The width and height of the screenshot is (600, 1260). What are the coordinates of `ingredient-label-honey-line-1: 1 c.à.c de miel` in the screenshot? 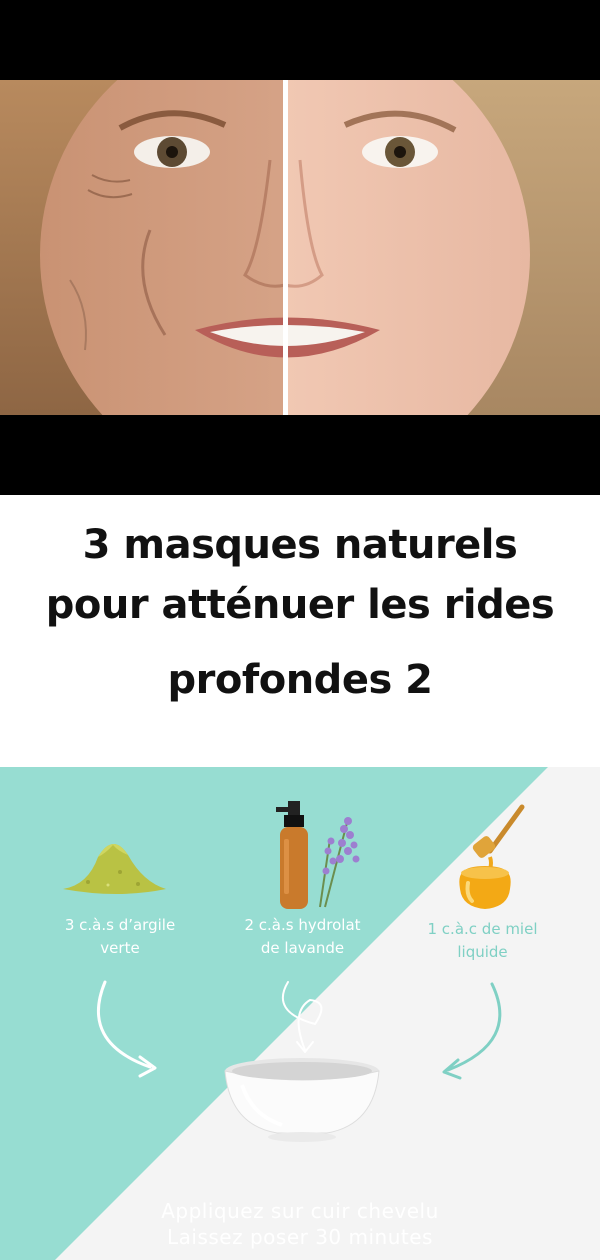 It's located at (482, 929).